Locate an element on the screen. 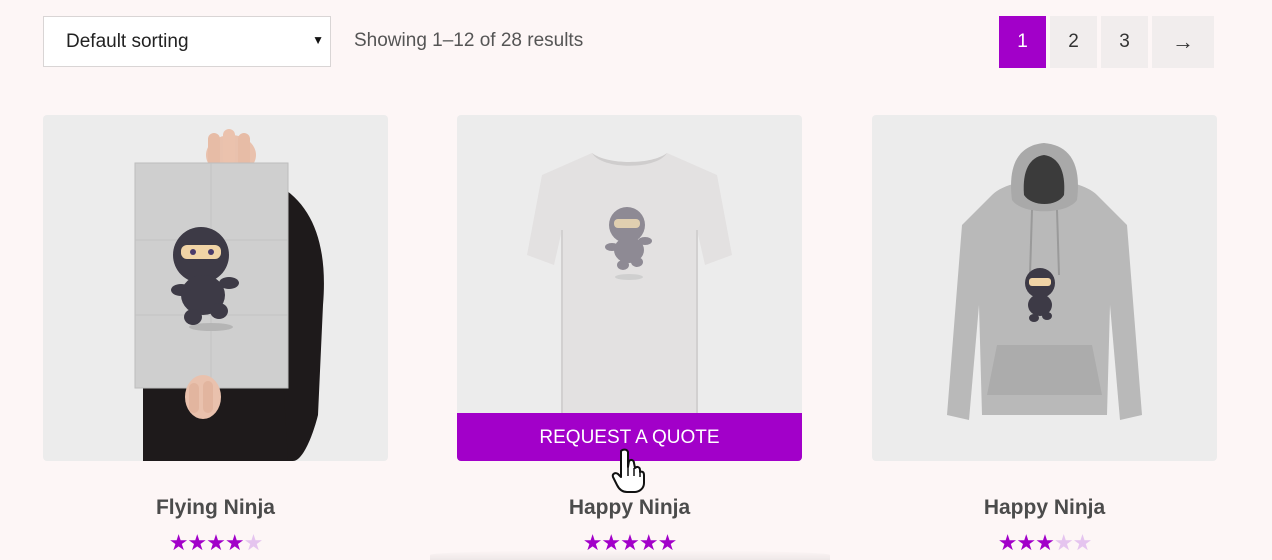 This screenshot has width=1272, height=560. hand-cursor-icon is located at coordinates (628, 470).